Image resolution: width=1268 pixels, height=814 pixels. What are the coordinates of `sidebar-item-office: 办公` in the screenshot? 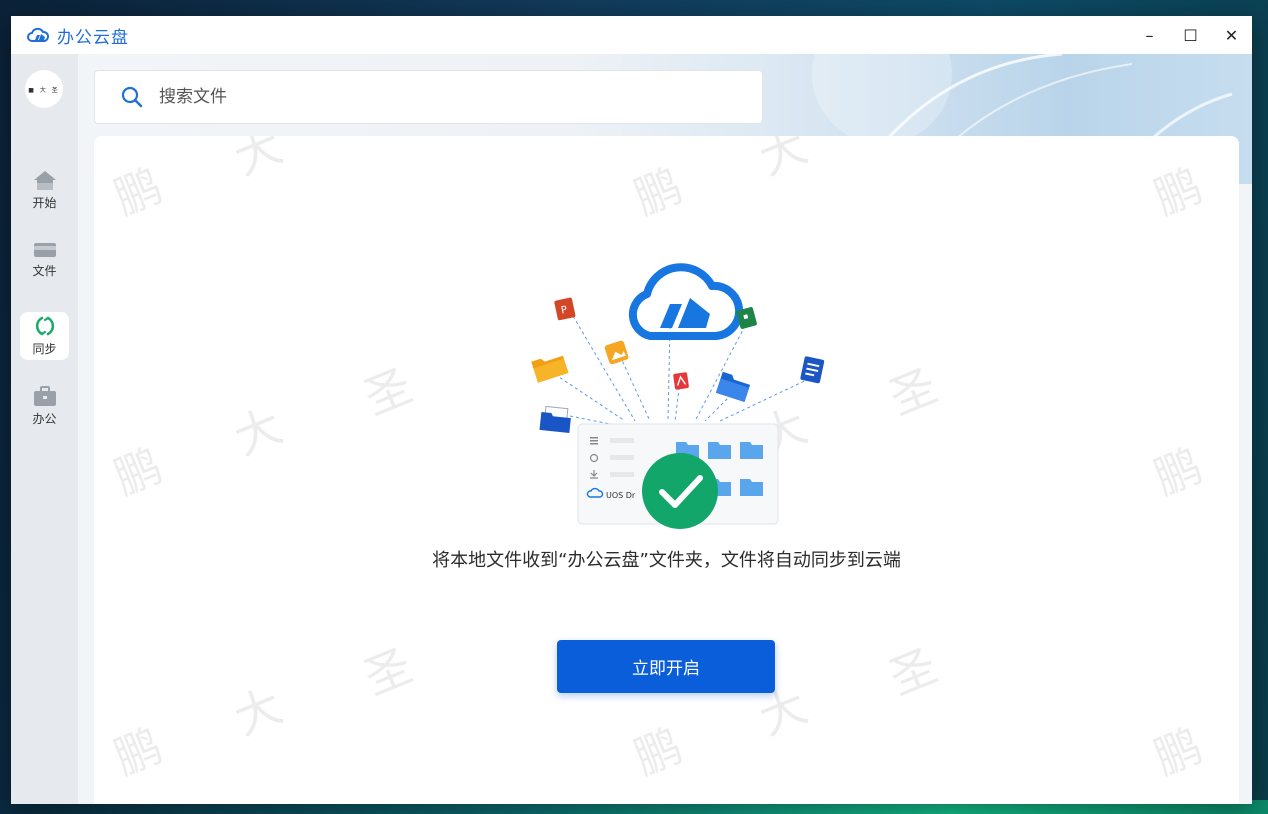 It's located at (44, 406).